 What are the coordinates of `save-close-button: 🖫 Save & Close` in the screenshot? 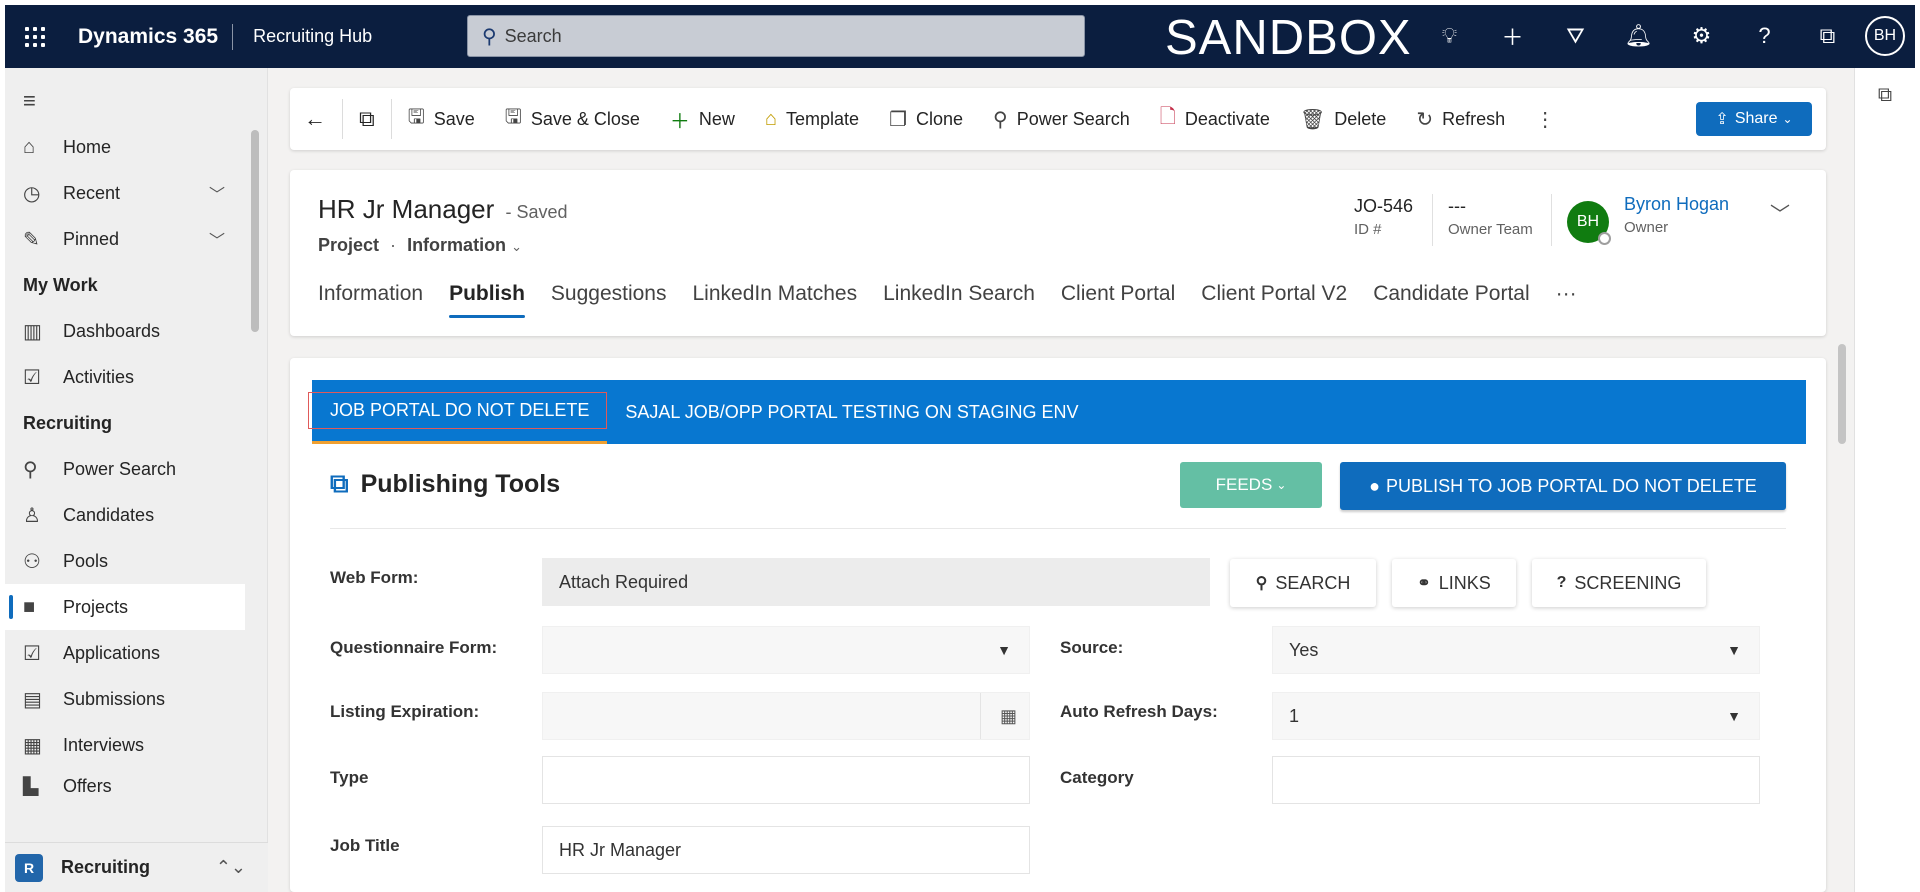 It's located at (572, 119).